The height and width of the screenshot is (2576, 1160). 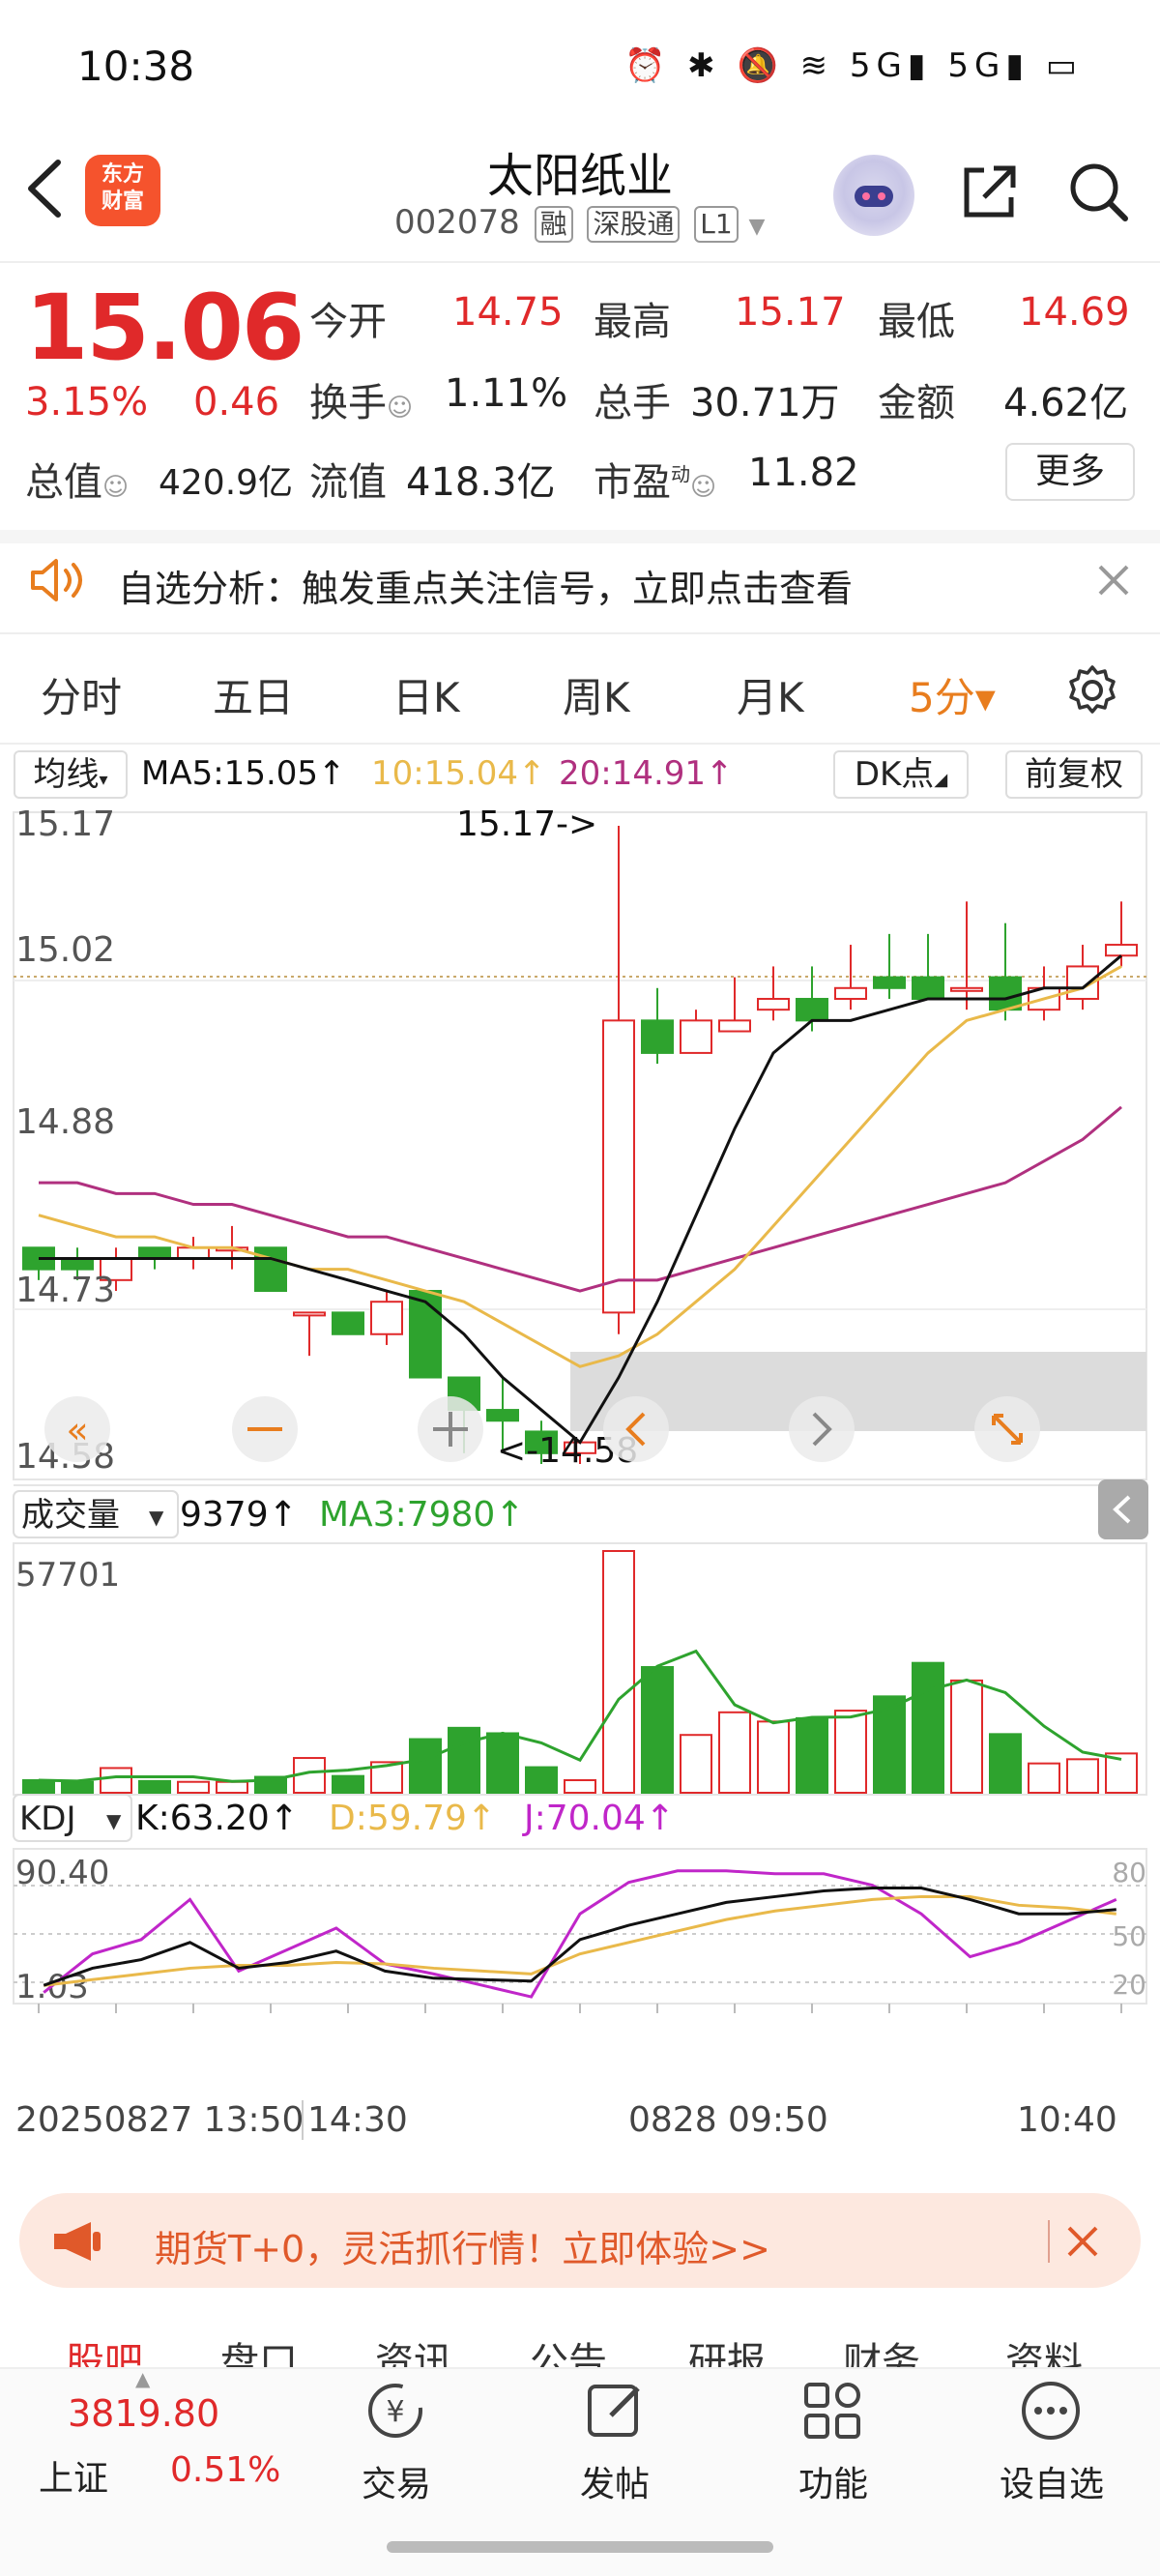 I want to click on nav-functions: 功能, so click(x=834, y=2481).